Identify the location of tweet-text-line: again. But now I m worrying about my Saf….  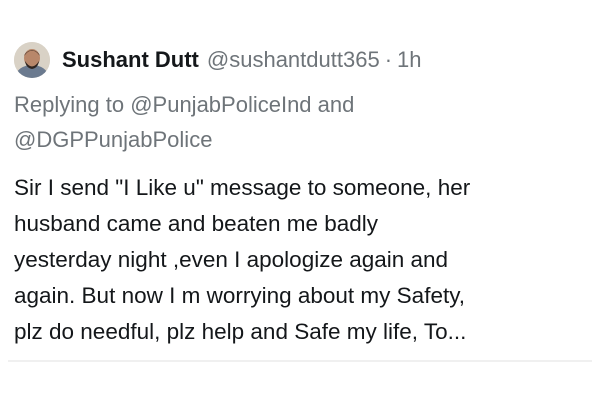
(240, 295).